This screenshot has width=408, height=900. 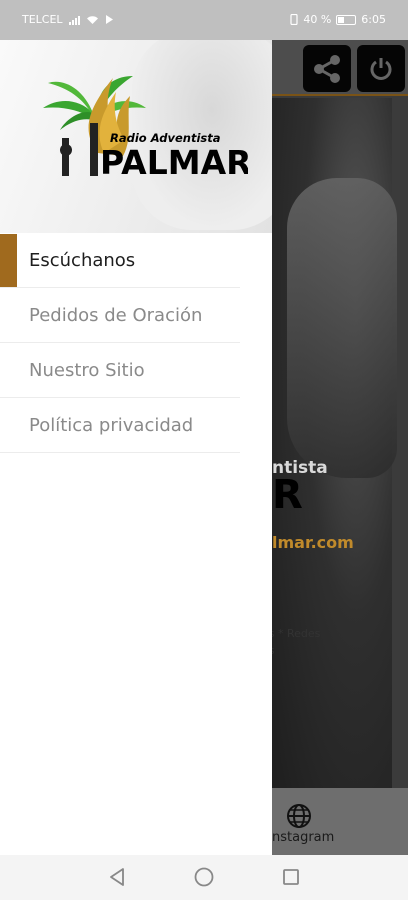 I want to click on home-icon, so click(x=204, y=877).